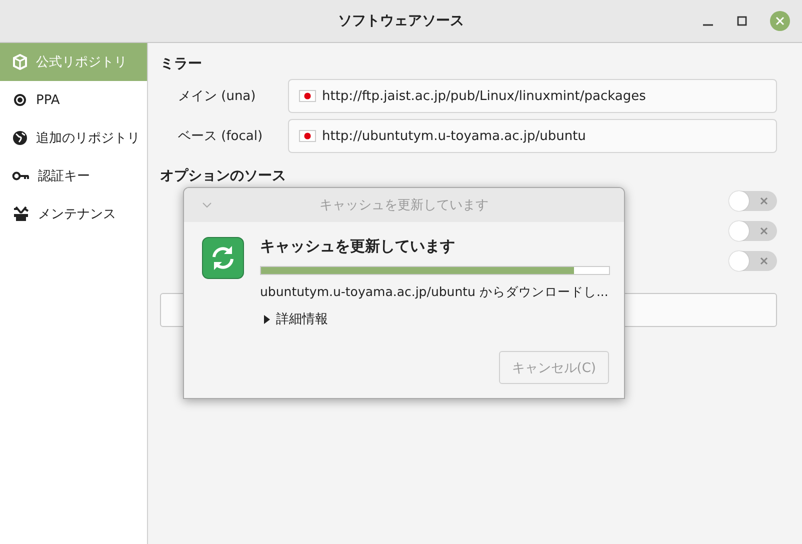 Image resolution: width=802 pixels, height=544 pixels. Describe the element at coordinates (20, 100) in the screenshot. I see `ring-icon` at that location.